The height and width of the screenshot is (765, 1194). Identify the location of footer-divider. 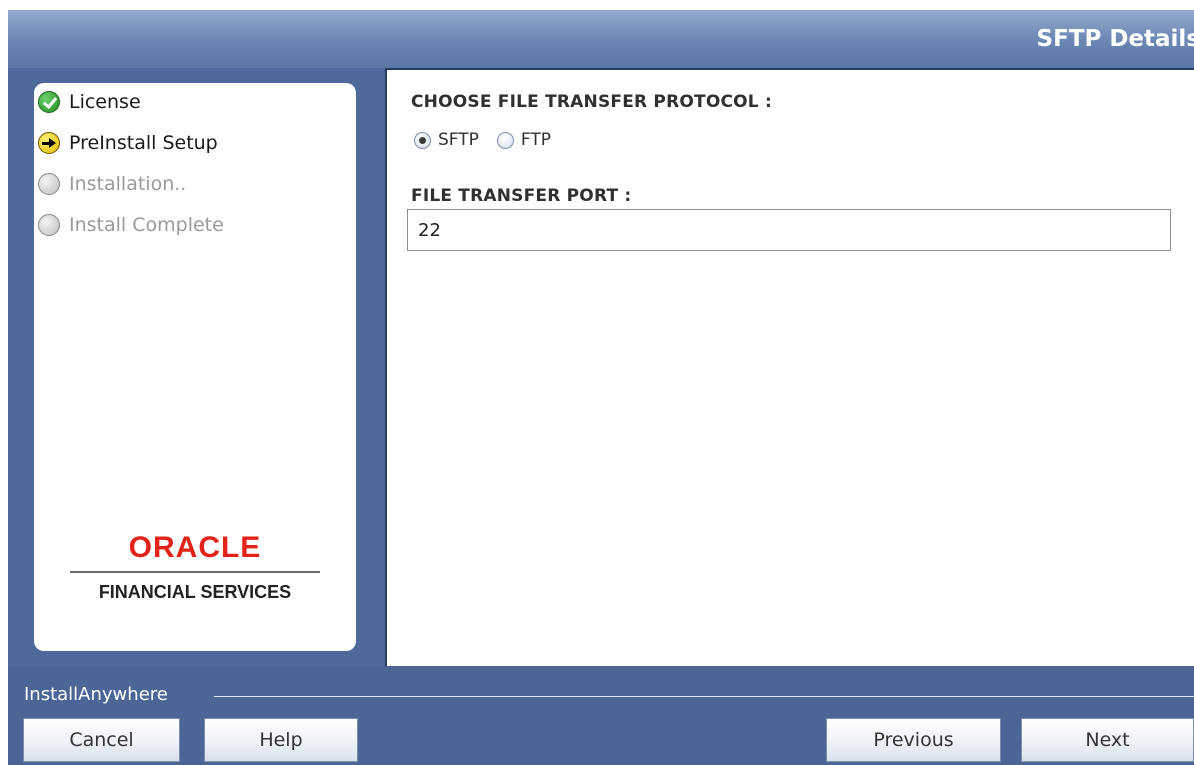
(704, 696).